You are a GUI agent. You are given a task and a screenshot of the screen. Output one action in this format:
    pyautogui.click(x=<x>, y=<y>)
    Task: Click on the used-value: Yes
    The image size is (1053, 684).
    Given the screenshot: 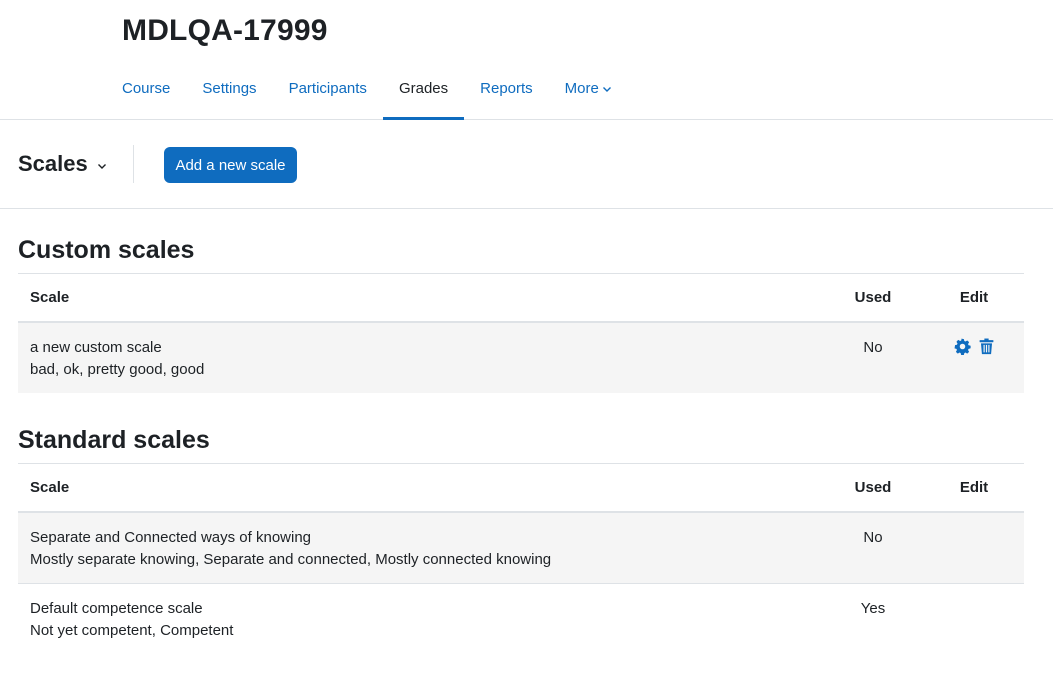 What is the action you would take?
    pyautogui.click(x=873, y=608)
    